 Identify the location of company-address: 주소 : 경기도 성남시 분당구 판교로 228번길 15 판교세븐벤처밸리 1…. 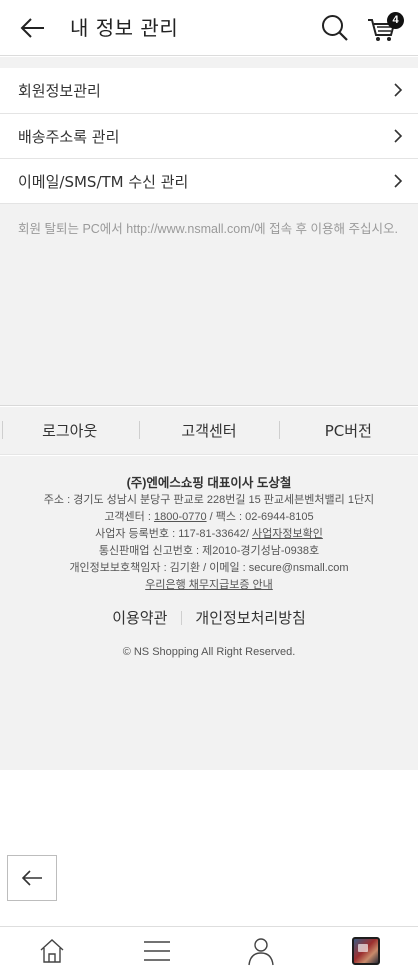
(209, 500).